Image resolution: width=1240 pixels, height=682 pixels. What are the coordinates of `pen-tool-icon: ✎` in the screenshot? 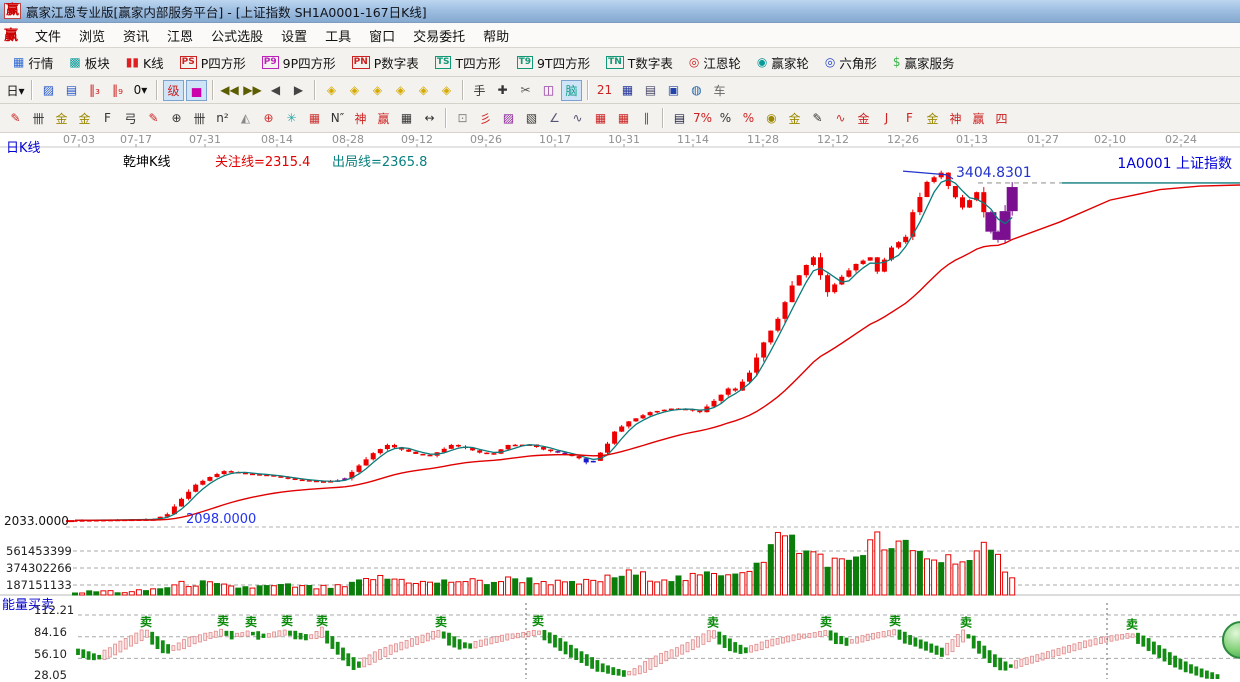 It's located at (15, 118).